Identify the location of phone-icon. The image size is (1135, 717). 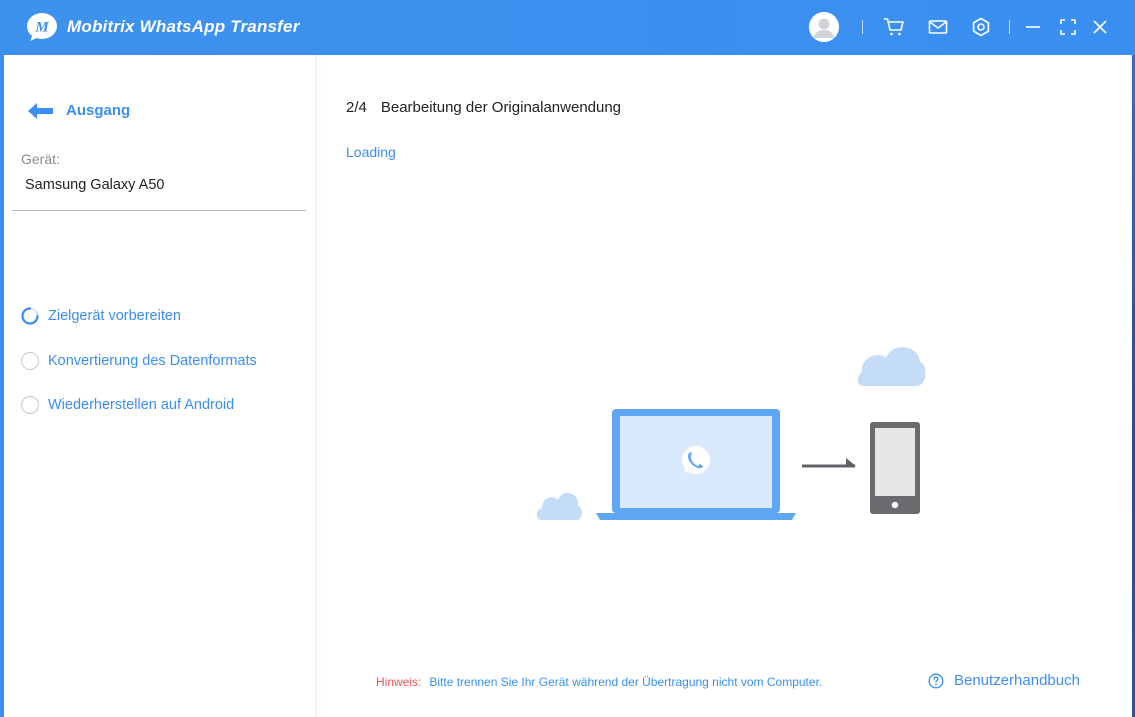
(895, 468).